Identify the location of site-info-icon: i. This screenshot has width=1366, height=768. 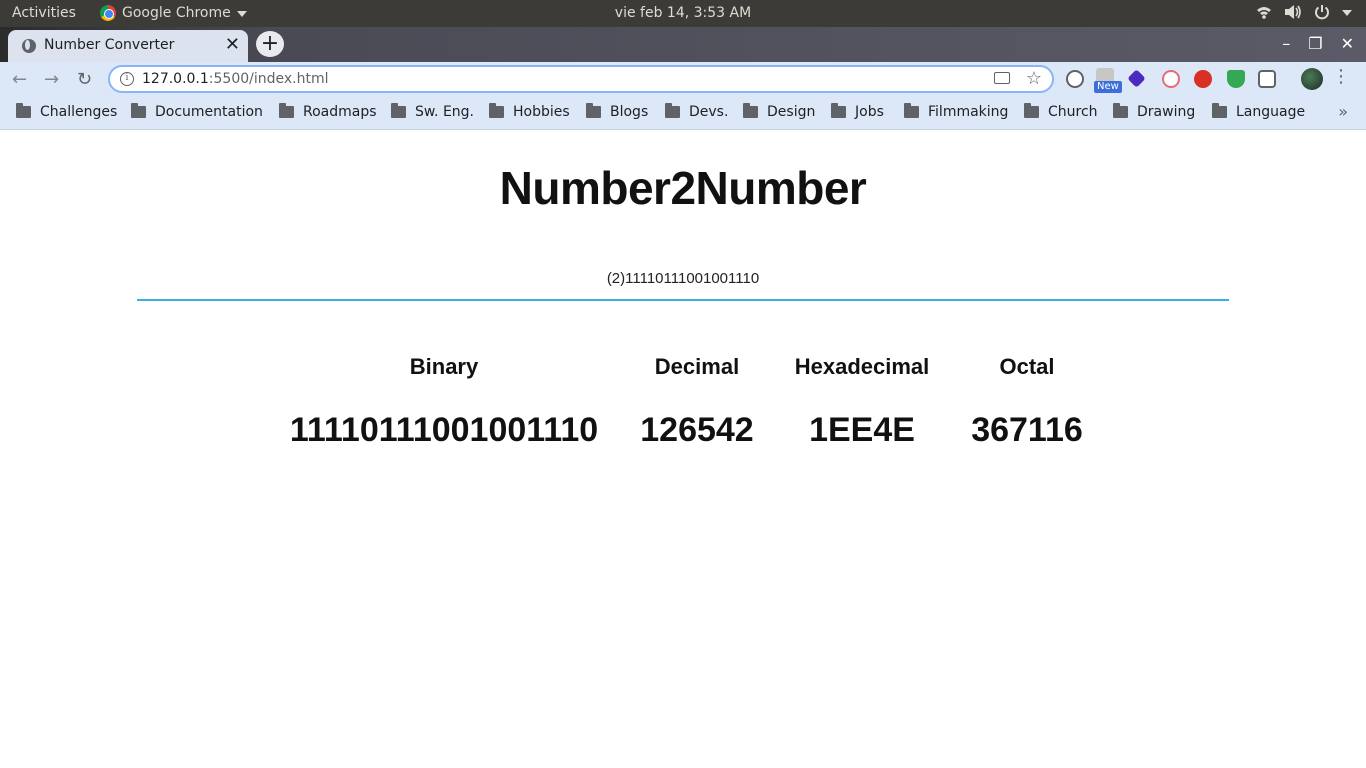
(127, 79).